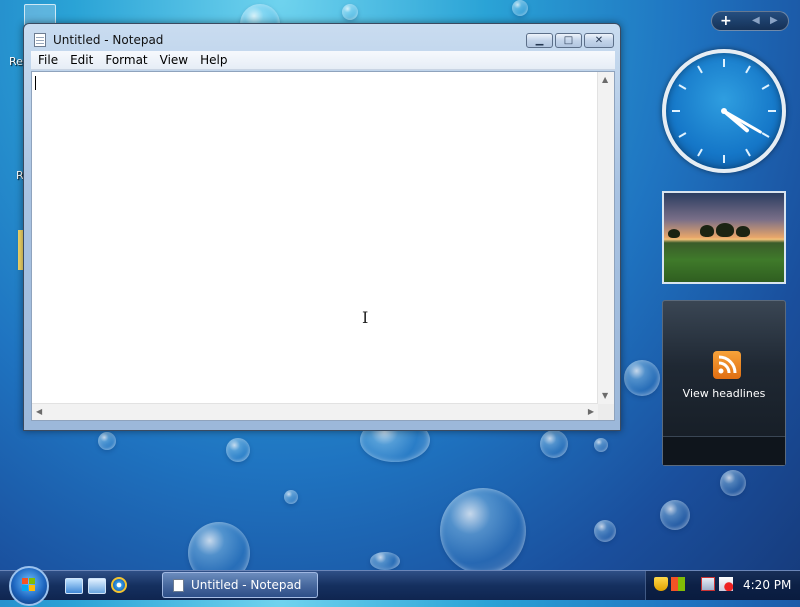 The image size is (800, 607). Describe the element at coordinates (539, 40) in the screenshot. I see `minimize-button: ▁` at that location.